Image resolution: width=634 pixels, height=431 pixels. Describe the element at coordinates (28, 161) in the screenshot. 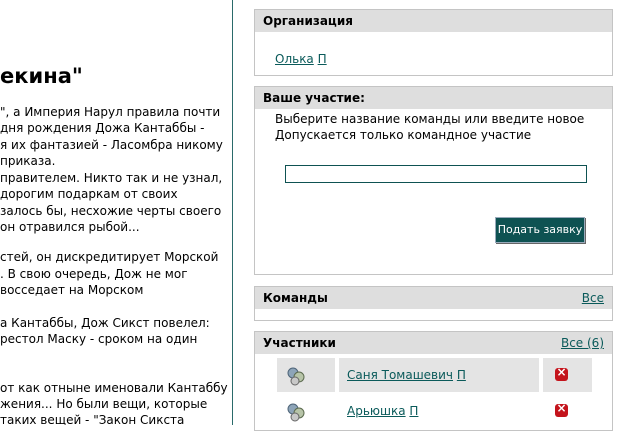

I see `article-line: приказа.` at that location.